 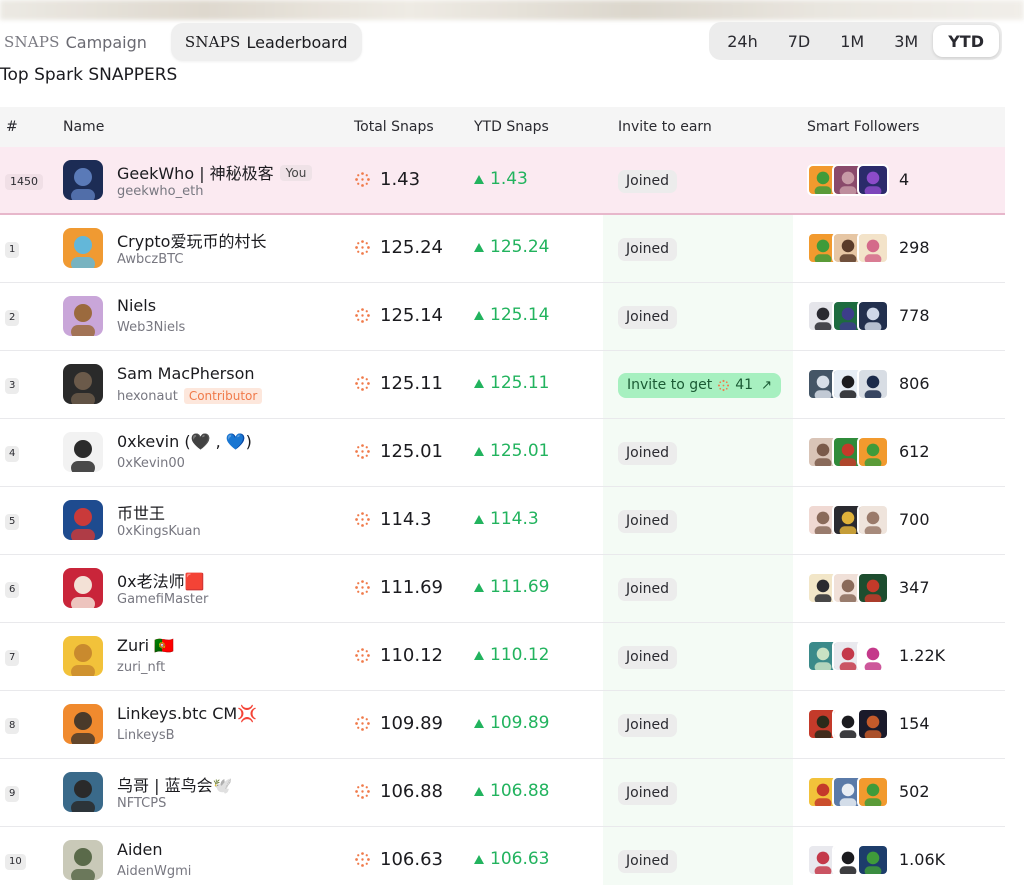 I want to click on tab-campaign: SNAPS Campaign, so click(x=80, y=42).